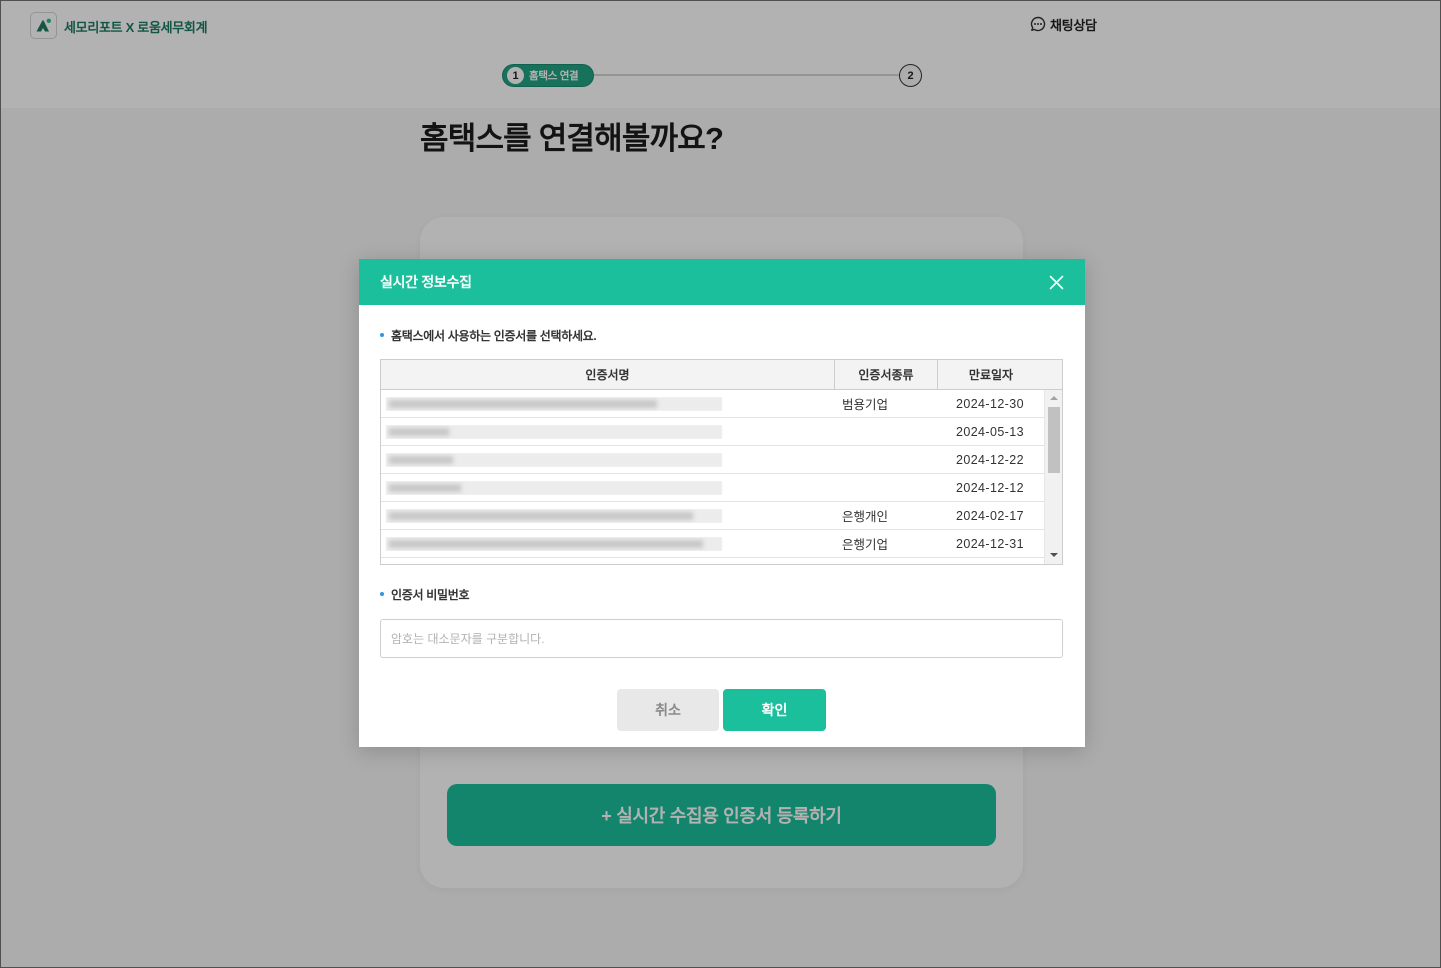  Describe the element at coordinates (1054, 555) in the screenshot. I see `scroll-down-arrow-icon` at that location.